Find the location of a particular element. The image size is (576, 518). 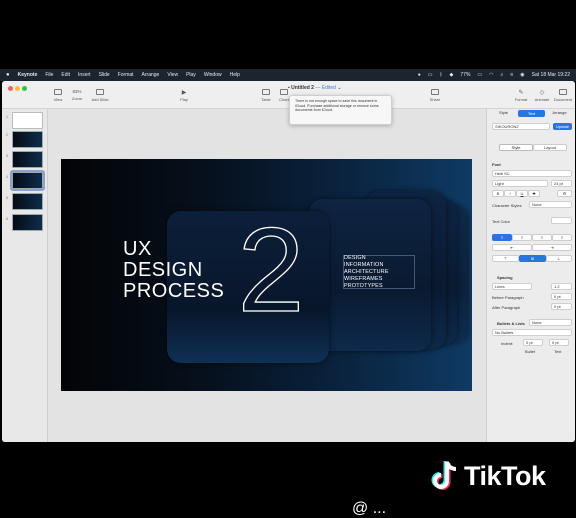

align-center-button: ≡ is located at coordinates (522, 237).